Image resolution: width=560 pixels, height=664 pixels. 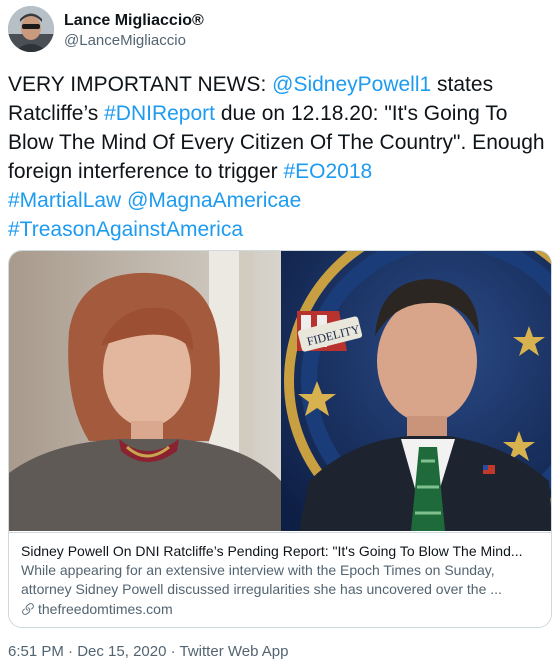 I want to click on mention-link: @MagnaAmericae, so click(x=214, y=200).